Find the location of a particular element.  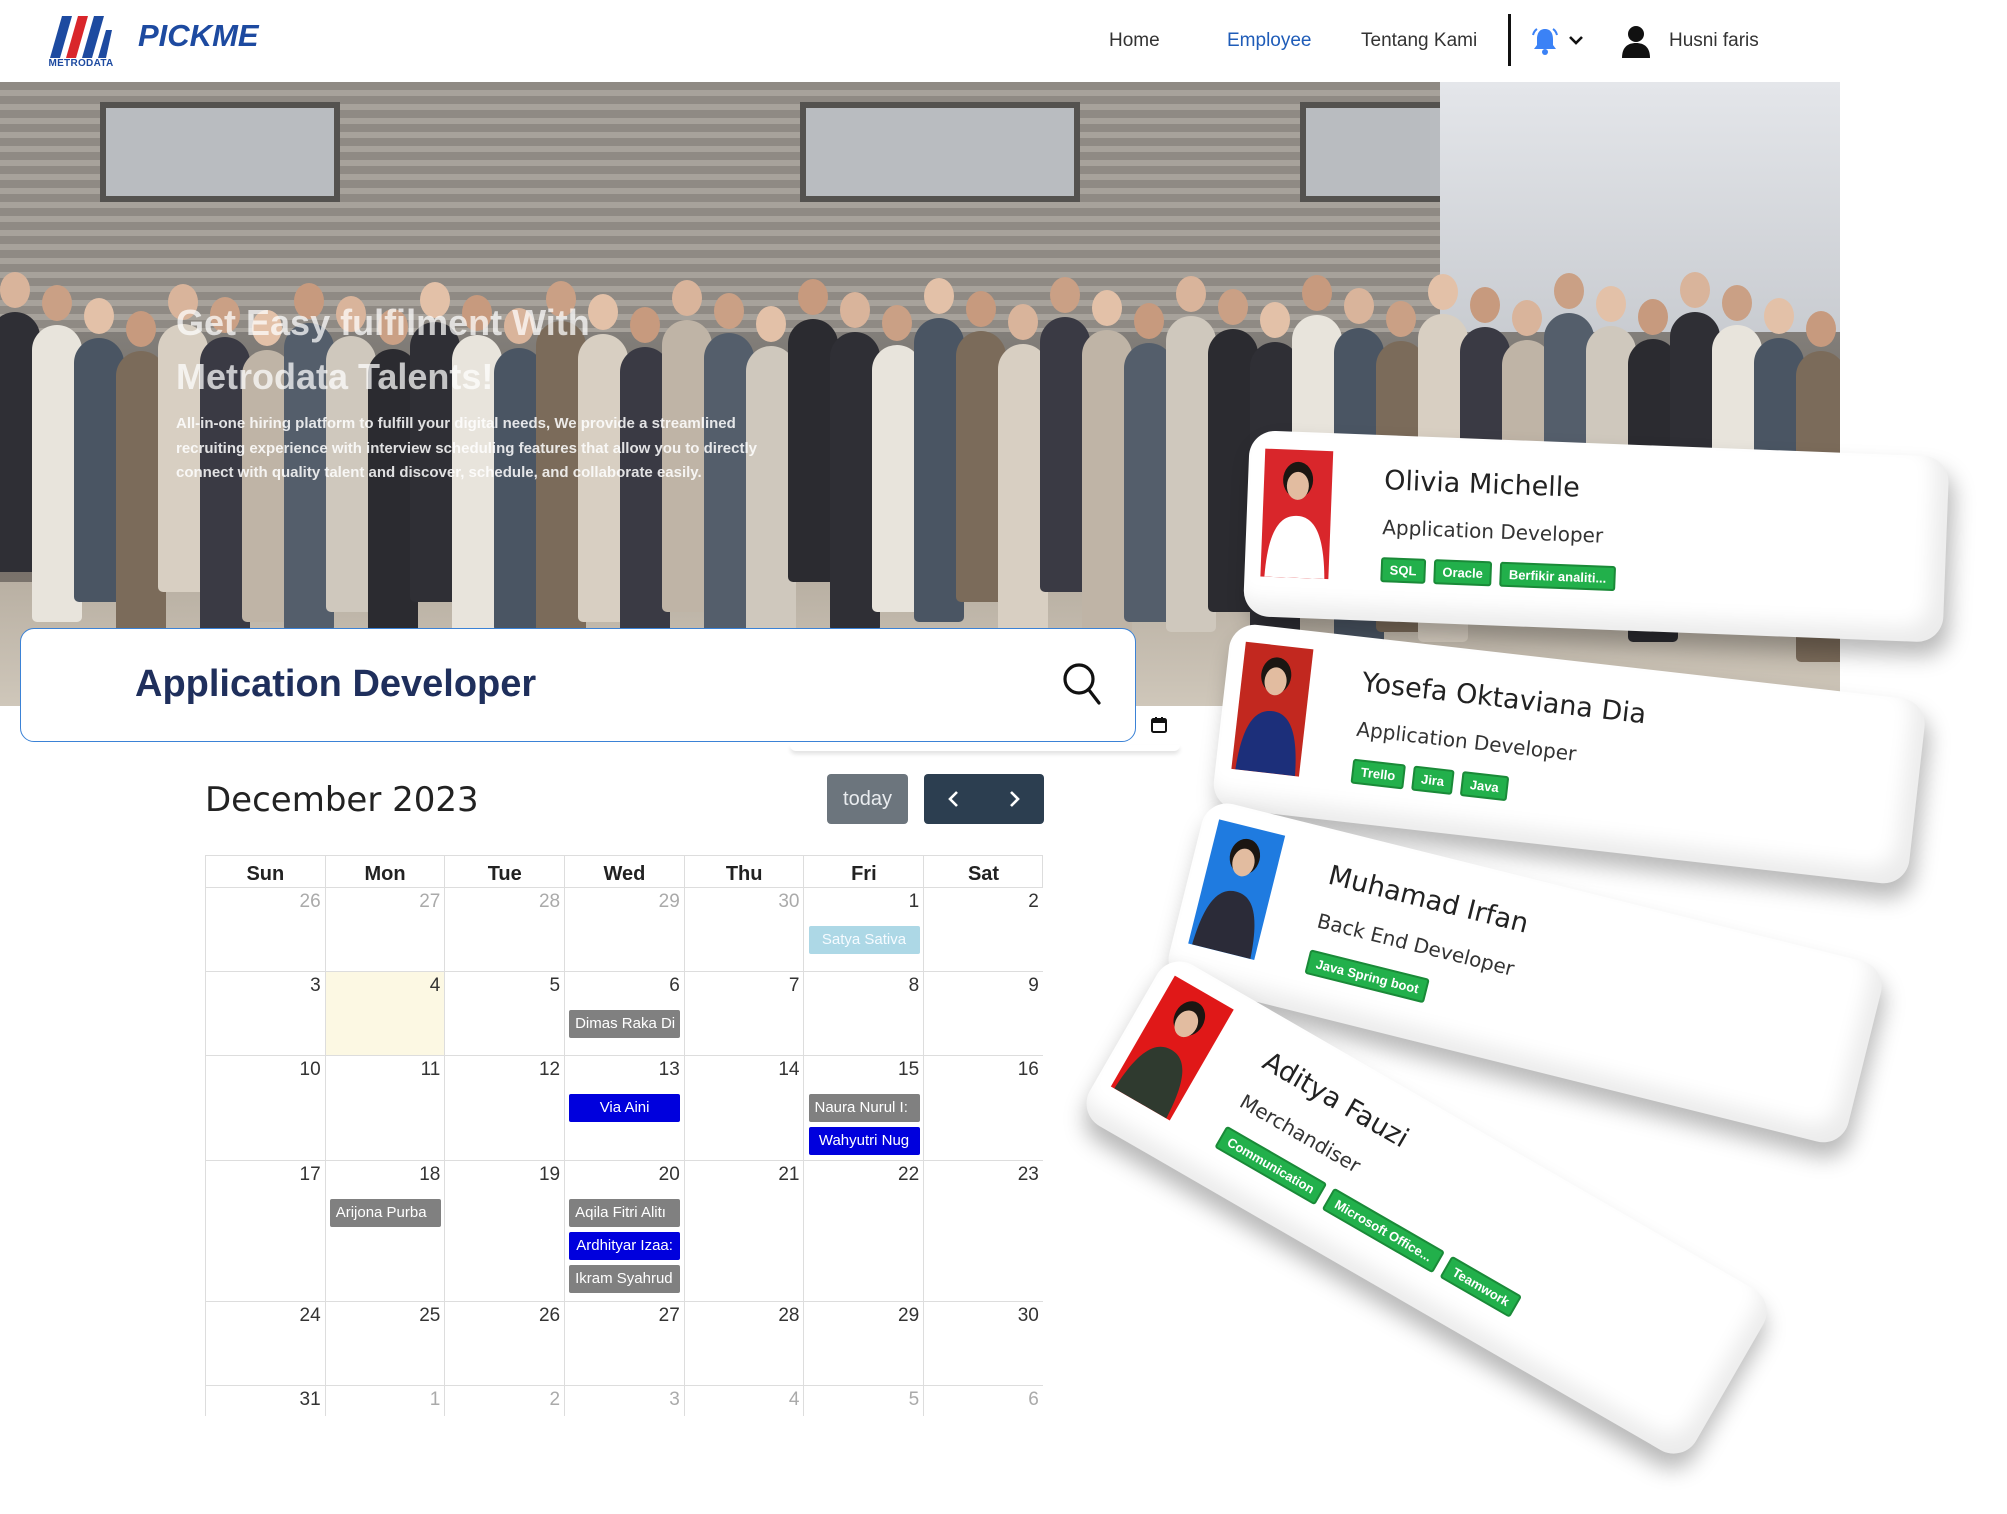

calendar-day-today: 4 is located at coordinates (385, 1013).